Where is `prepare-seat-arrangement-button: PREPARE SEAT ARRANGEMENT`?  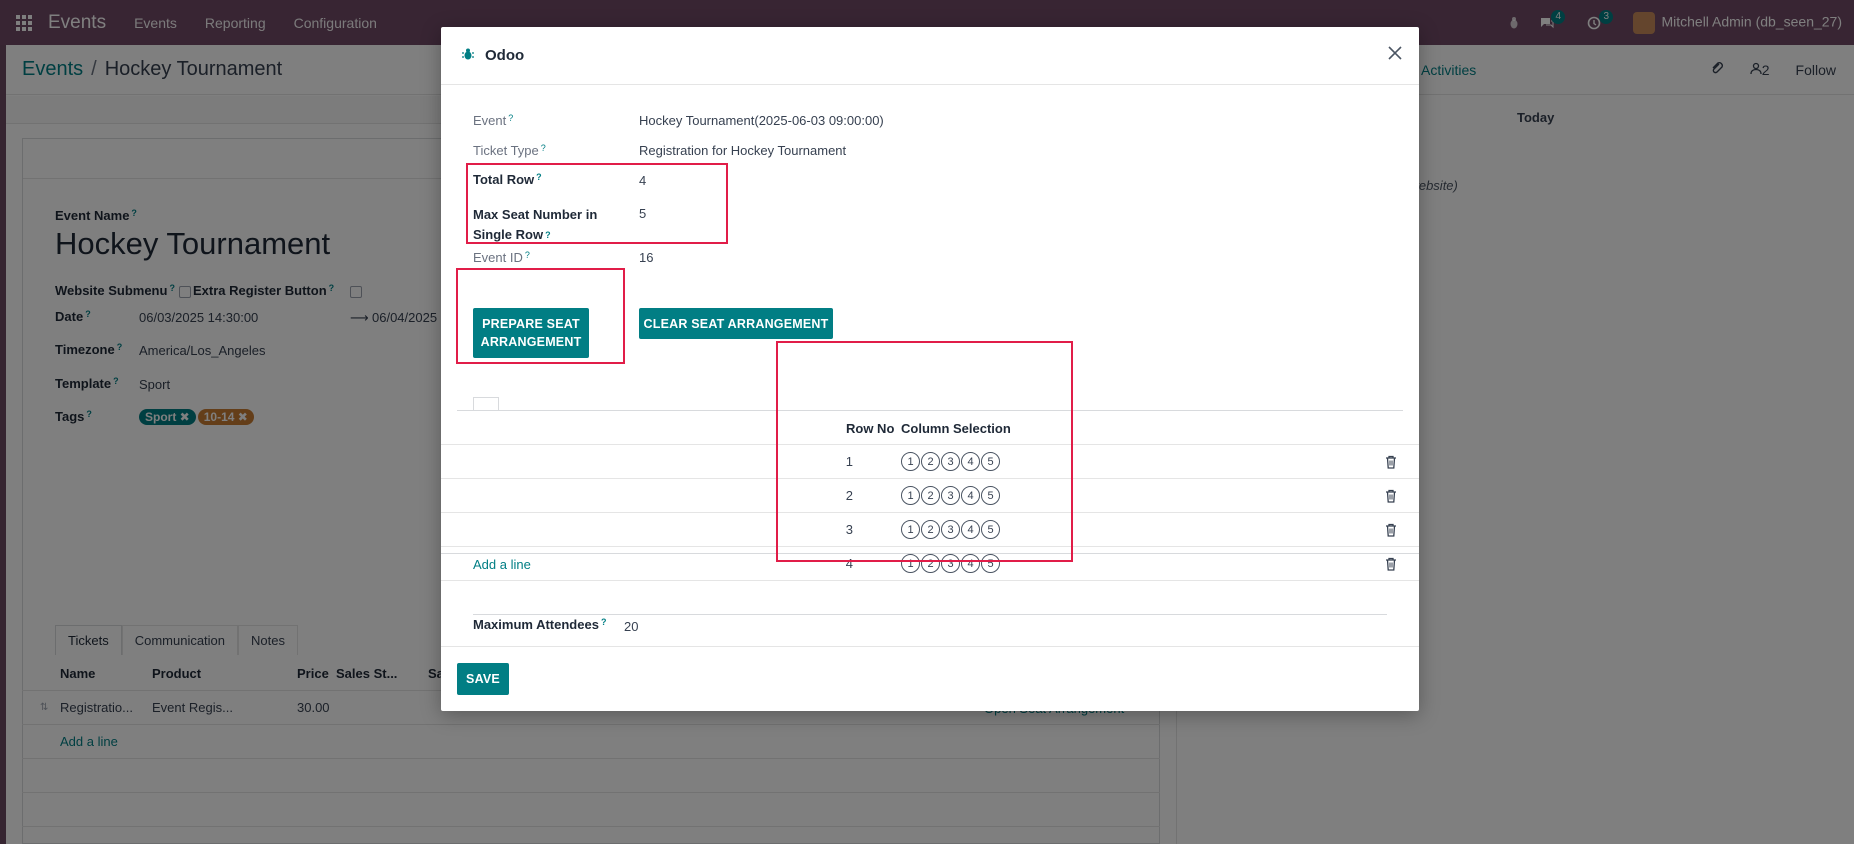
prepare-seat-arrangement-button: PREPARE SEAT ARRANGEMENT is located at coordinates (531, 333).